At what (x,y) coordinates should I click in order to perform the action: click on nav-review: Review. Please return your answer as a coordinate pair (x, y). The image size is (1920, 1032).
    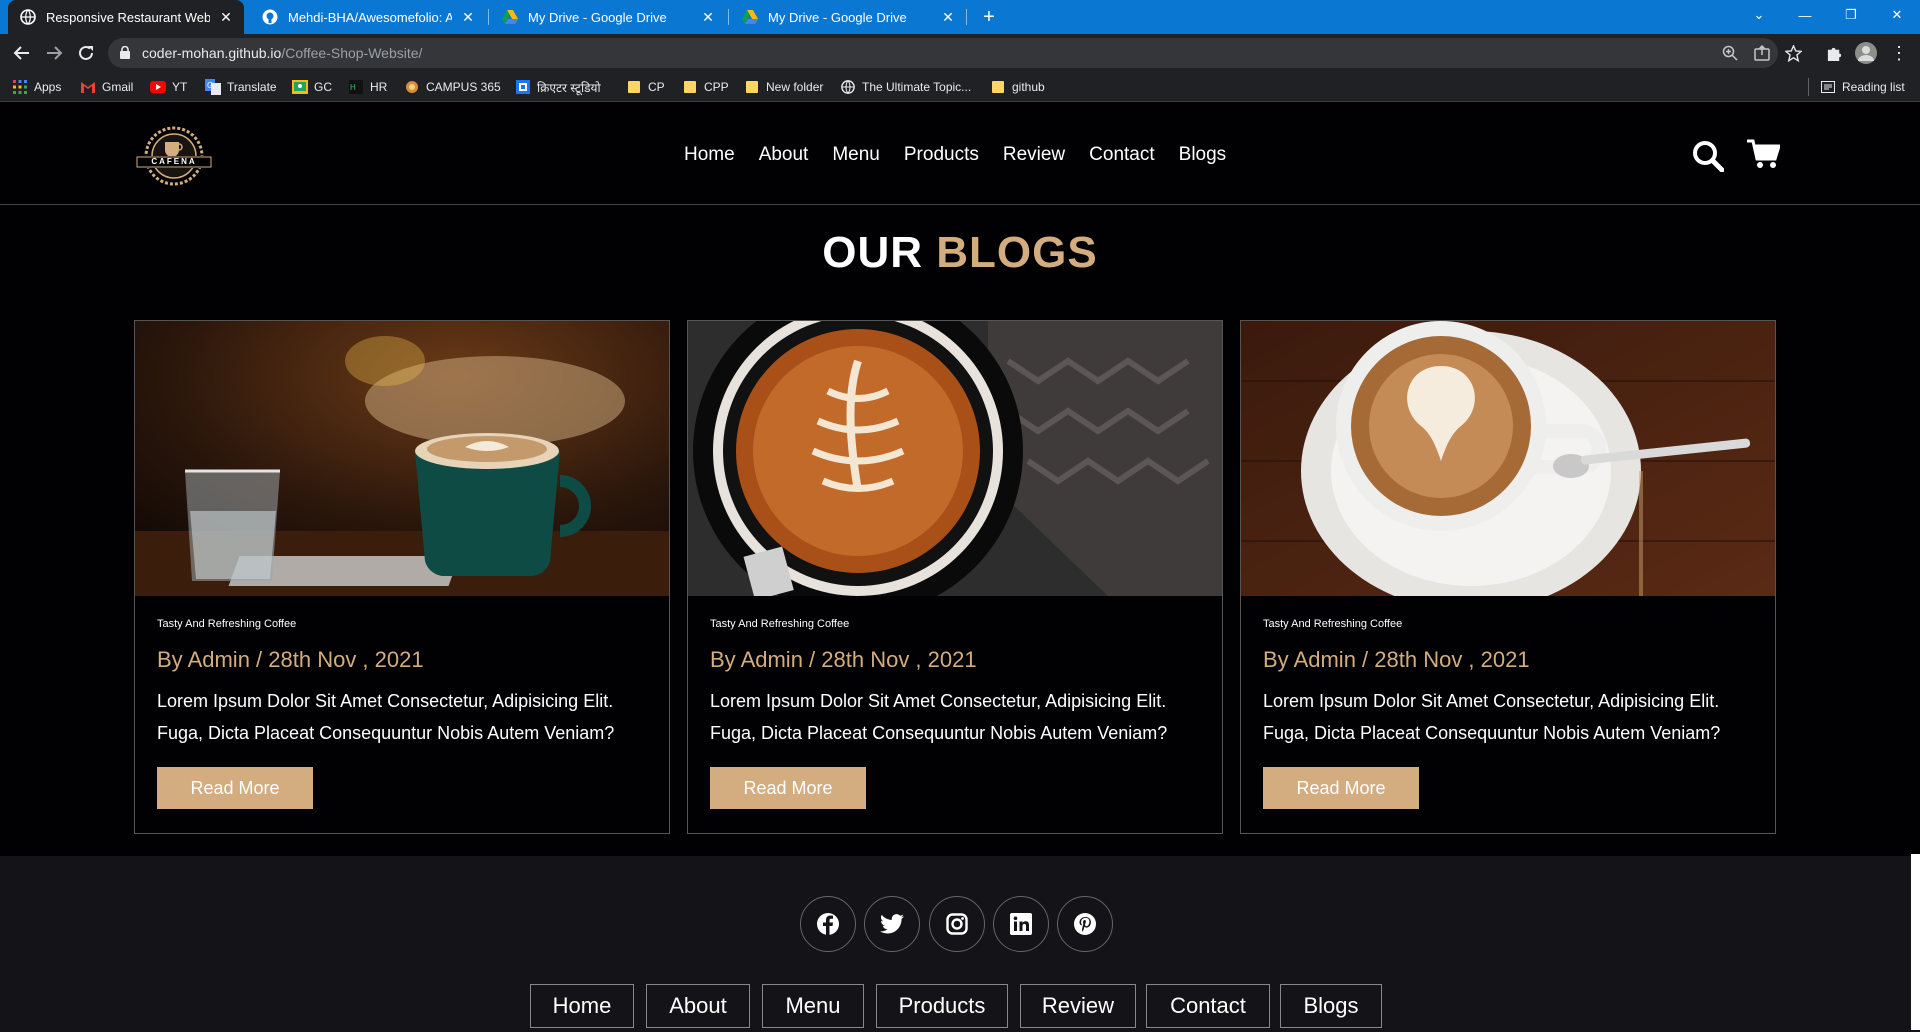
    Looking at the image, I should click on (1034, 155).